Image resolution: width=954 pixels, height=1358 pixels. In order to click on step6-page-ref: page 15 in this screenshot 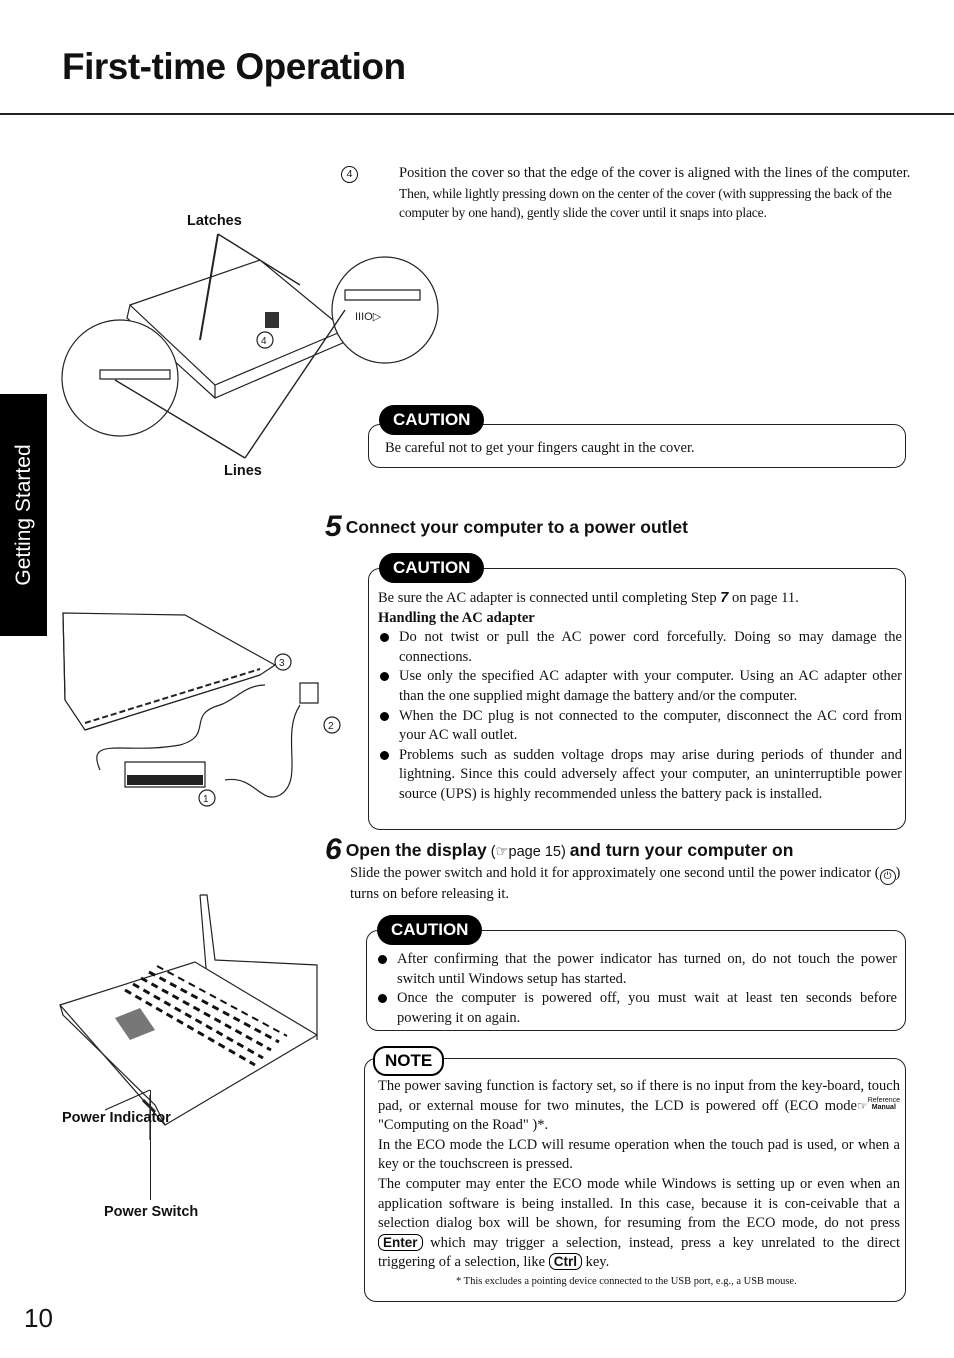, I will do `click(535, 852)`.